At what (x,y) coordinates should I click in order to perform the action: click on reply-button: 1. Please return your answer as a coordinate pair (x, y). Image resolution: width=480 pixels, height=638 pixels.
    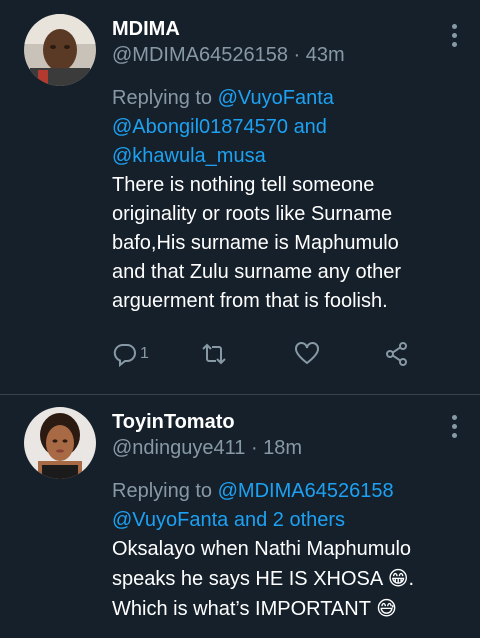
    Looking at the image, I should click on (130, 354).